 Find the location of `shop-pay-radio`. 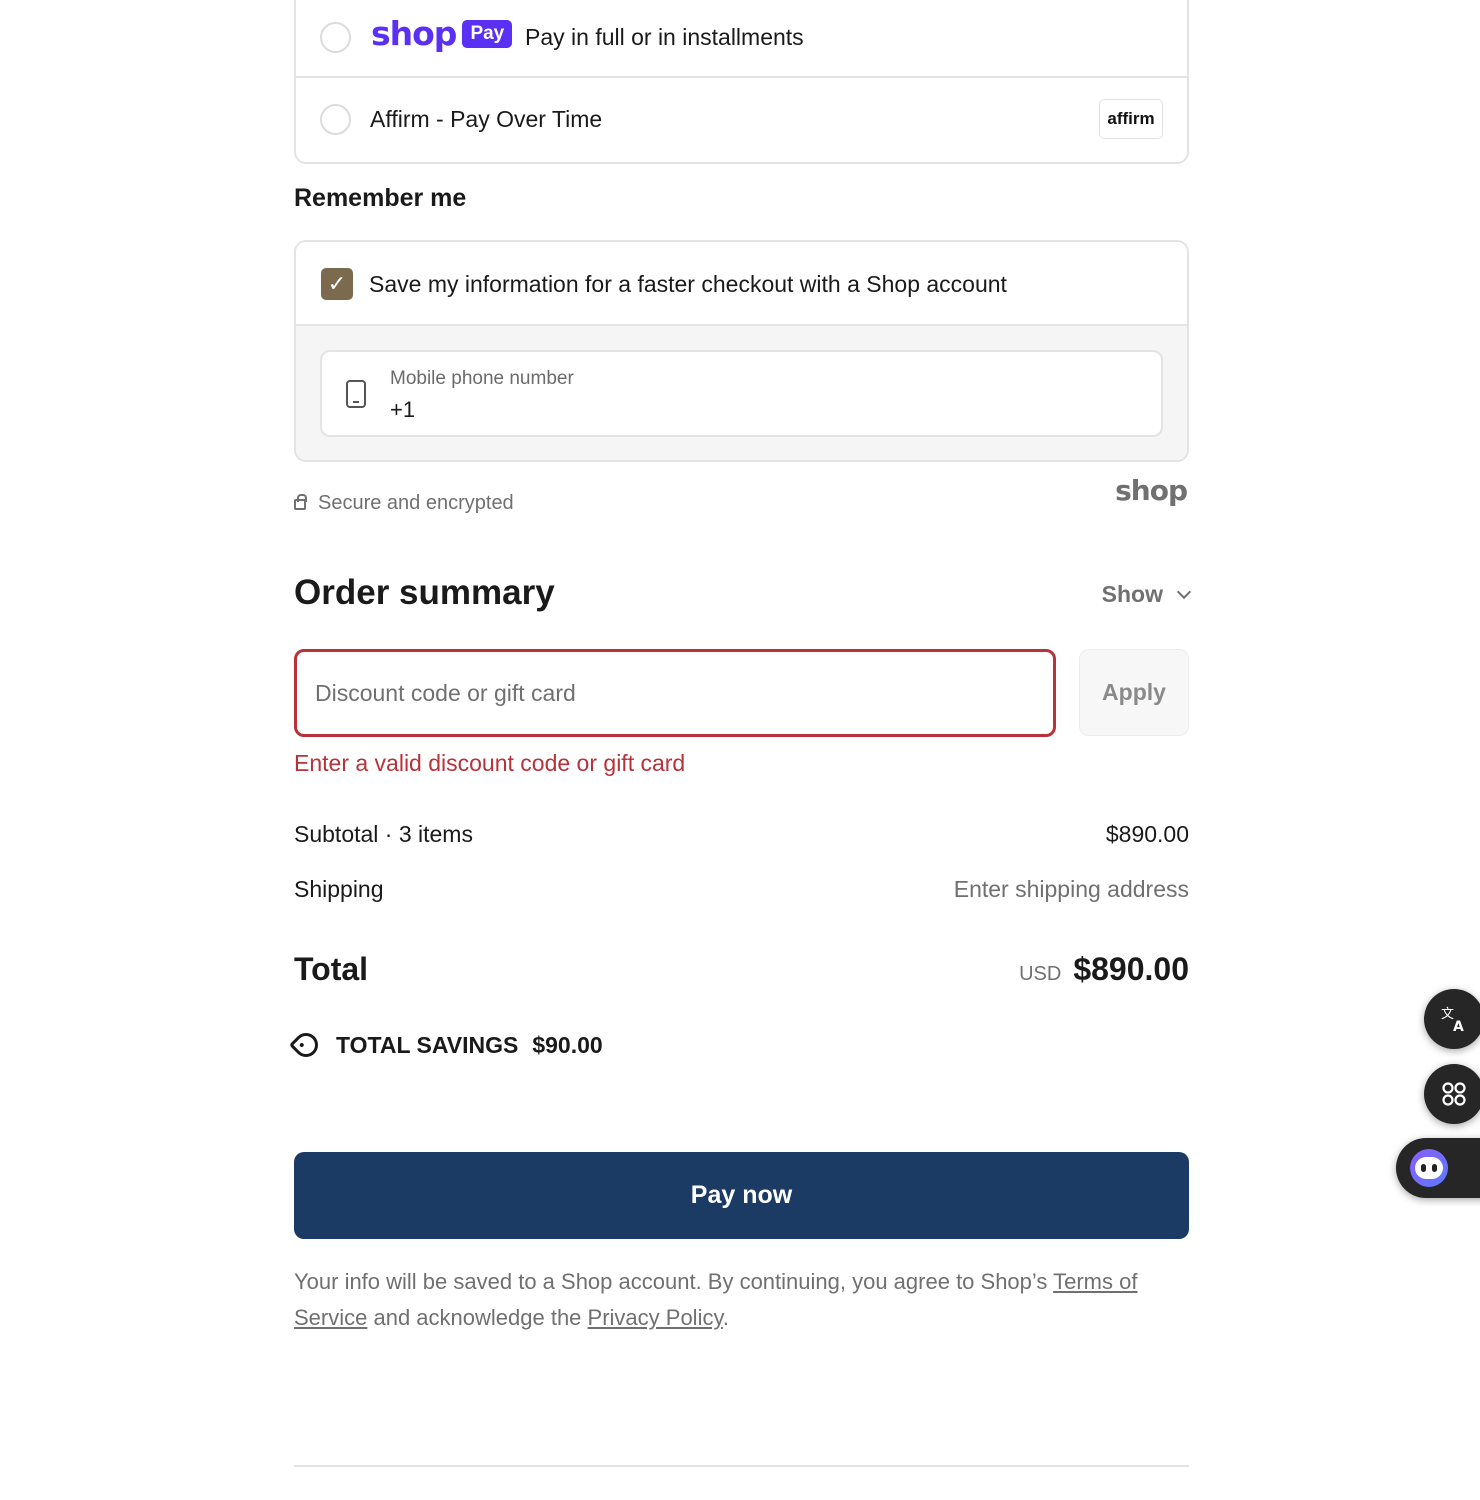

shop-pay-radio is located at coordinates (335, 37).